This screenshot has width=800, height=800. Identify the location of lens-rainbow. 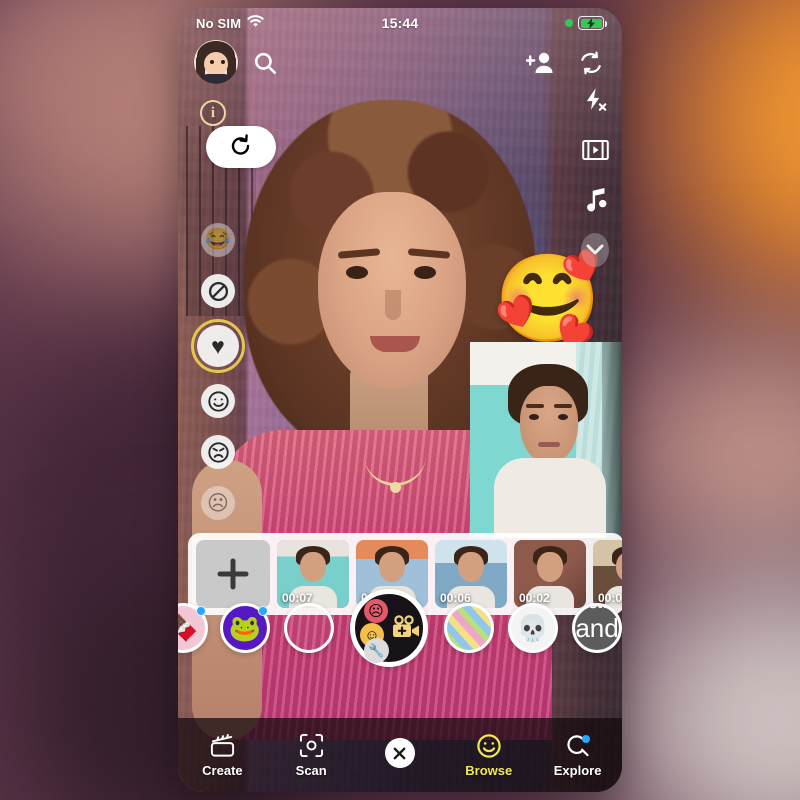
(469, 628).